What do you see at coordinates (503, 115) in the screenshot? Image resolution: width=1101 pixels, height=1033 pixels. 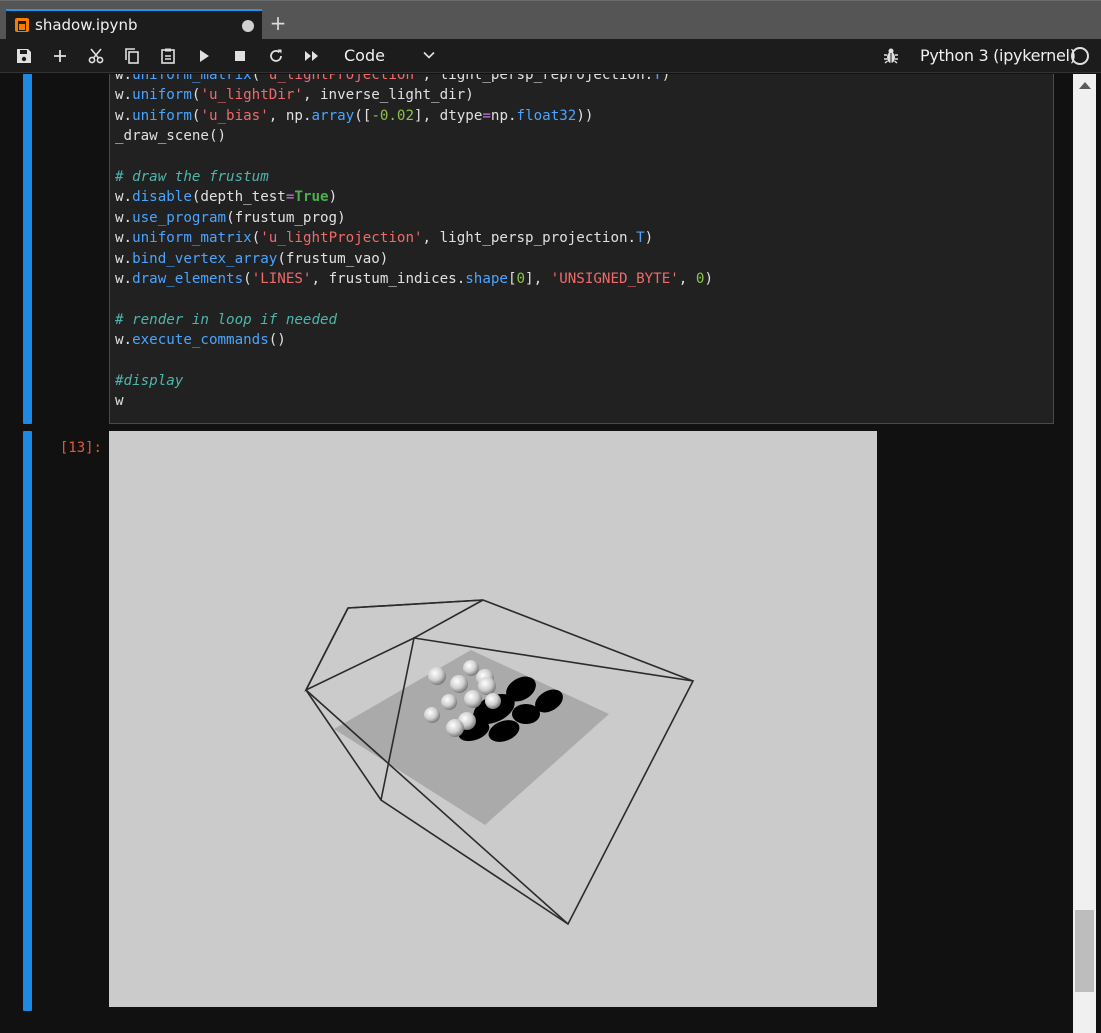 I see `code-token: np.` at bounding box center [503, 115].